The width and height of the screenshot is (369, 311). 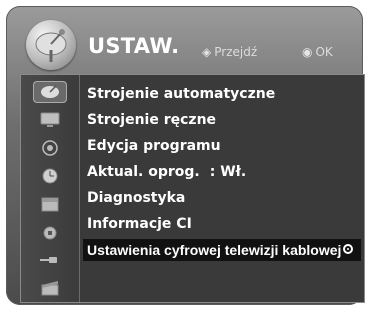 I want to click on satellite-dish-icon, so click(x=50, y=92).